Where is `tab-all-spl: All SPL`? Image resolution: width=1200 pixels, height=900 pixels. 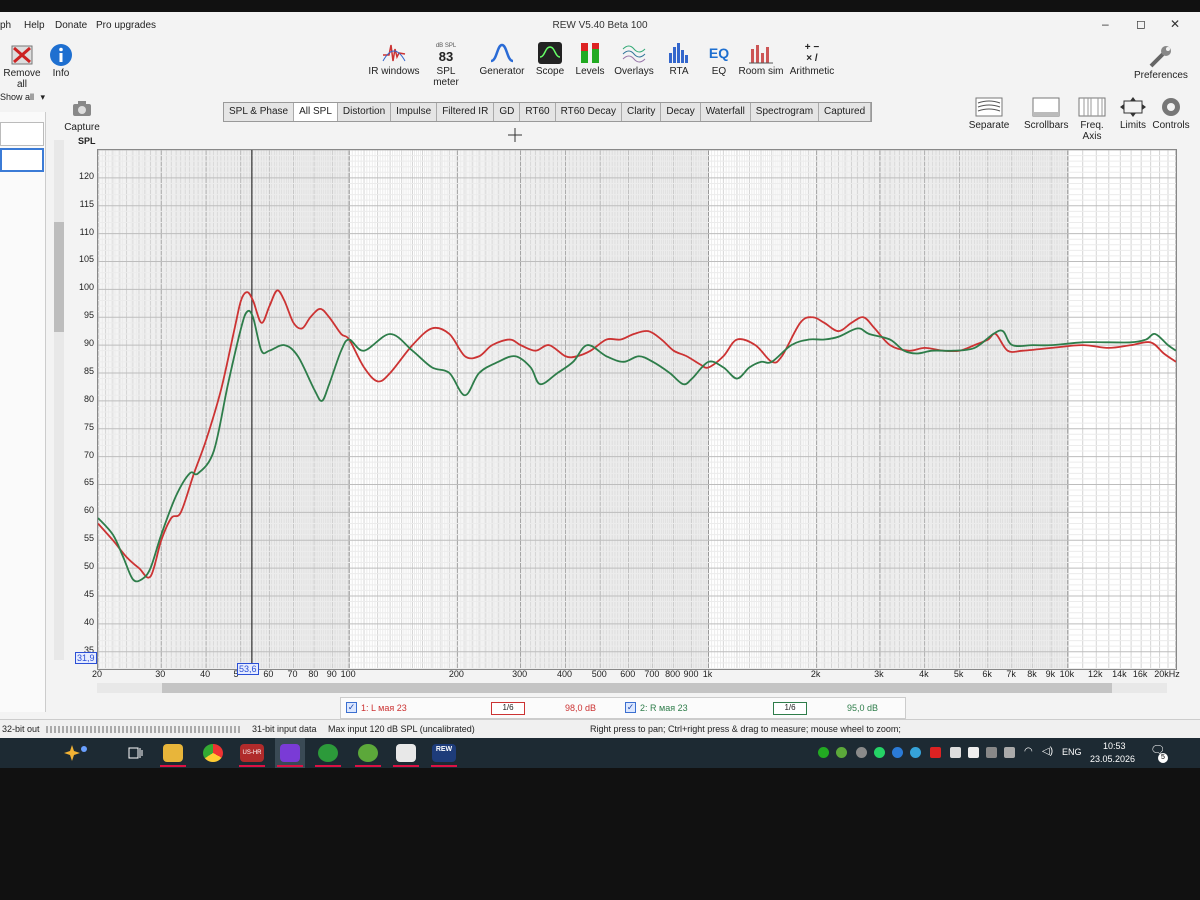
tab-all-spl: All SPL is located at coordinates (316, 112).